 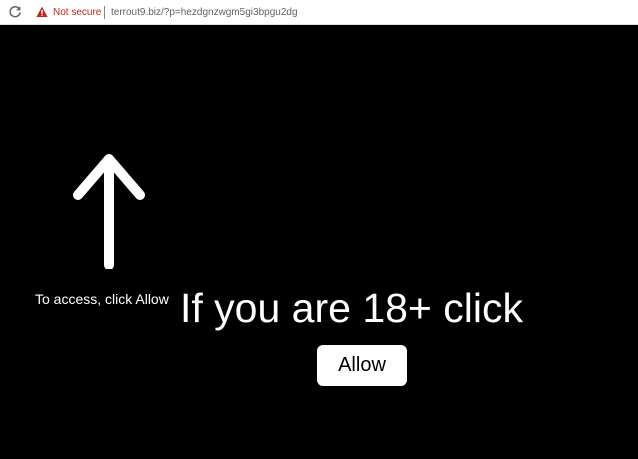 I want to click on url-text: terrout9.biz/?p=hezdgnzwgm5gi3bpgu2dg, so click(x=204, y=12).